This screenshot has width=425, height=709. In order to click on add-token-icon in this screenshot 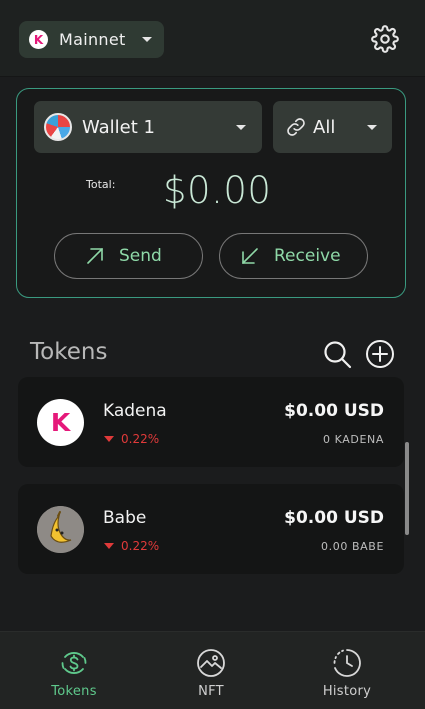, I will do `click(380, 354)`.